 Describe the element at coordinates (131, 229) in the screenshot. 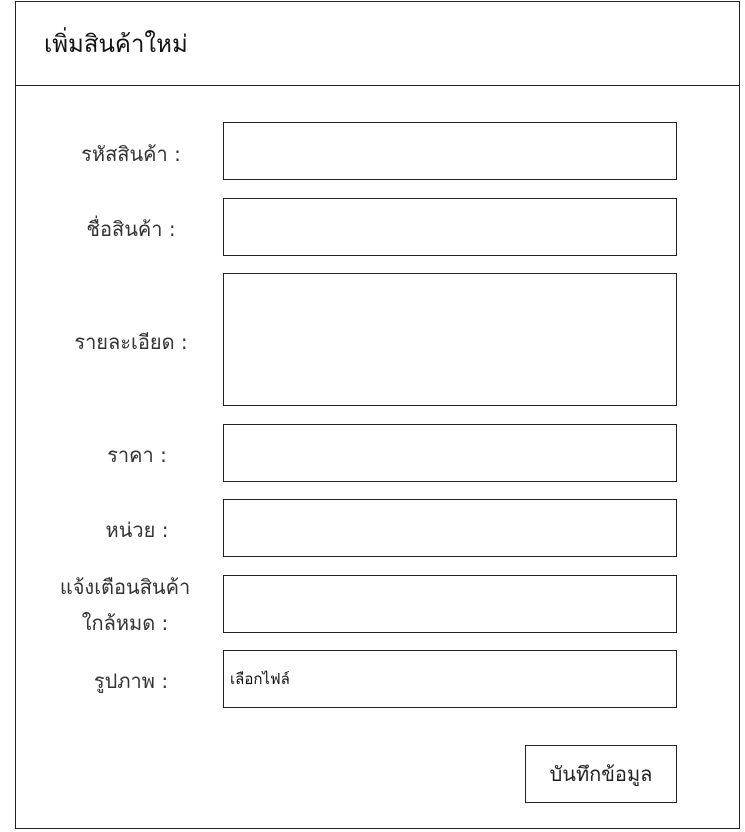

I see `product-name-label: ชื่อสินค้า :` at that location.